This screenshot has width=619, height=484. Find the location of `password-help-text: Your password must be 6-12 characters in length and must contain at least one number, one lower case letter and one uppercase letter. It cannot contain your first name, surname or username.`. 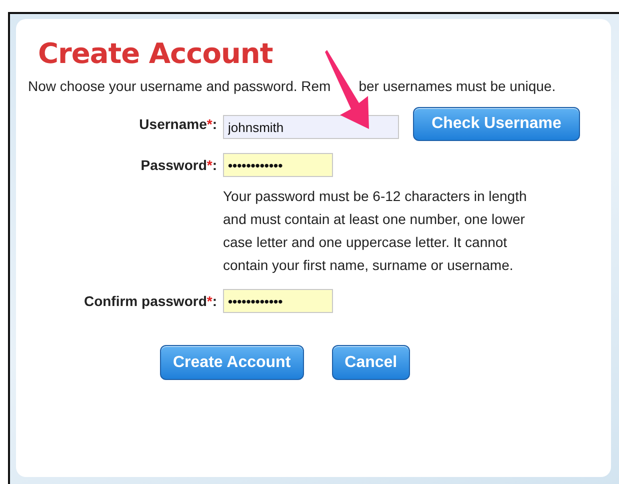

password-help-text: Your password must be 6-12 characters in length and must contain at least one number, one lower case letter and one uppercase letter. It cannot contain your first name, surname or username. is located at coordinates (375, 231).